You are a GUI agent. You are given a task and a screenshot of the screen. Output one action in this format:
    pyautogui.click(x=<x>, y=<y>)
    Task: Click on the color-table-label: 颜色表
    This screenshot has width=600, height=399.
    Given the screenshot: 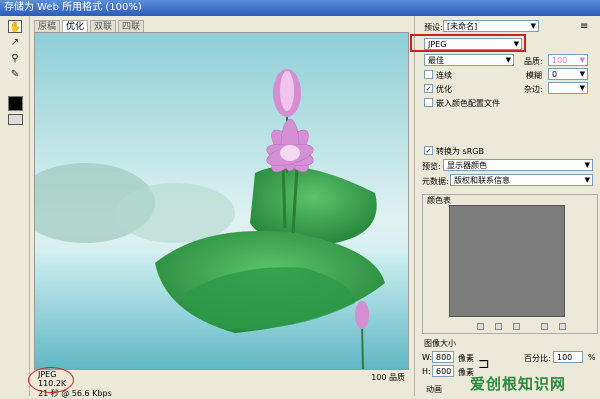 What is the action you would take?
    pyautogui.click(x=439, y=200)
    